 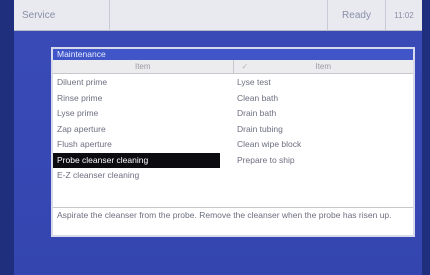 What do you see at coordinates (233, 54) in the screenshot?
I see `dialog-title: Maintenance` at bounding box center [233, 54].